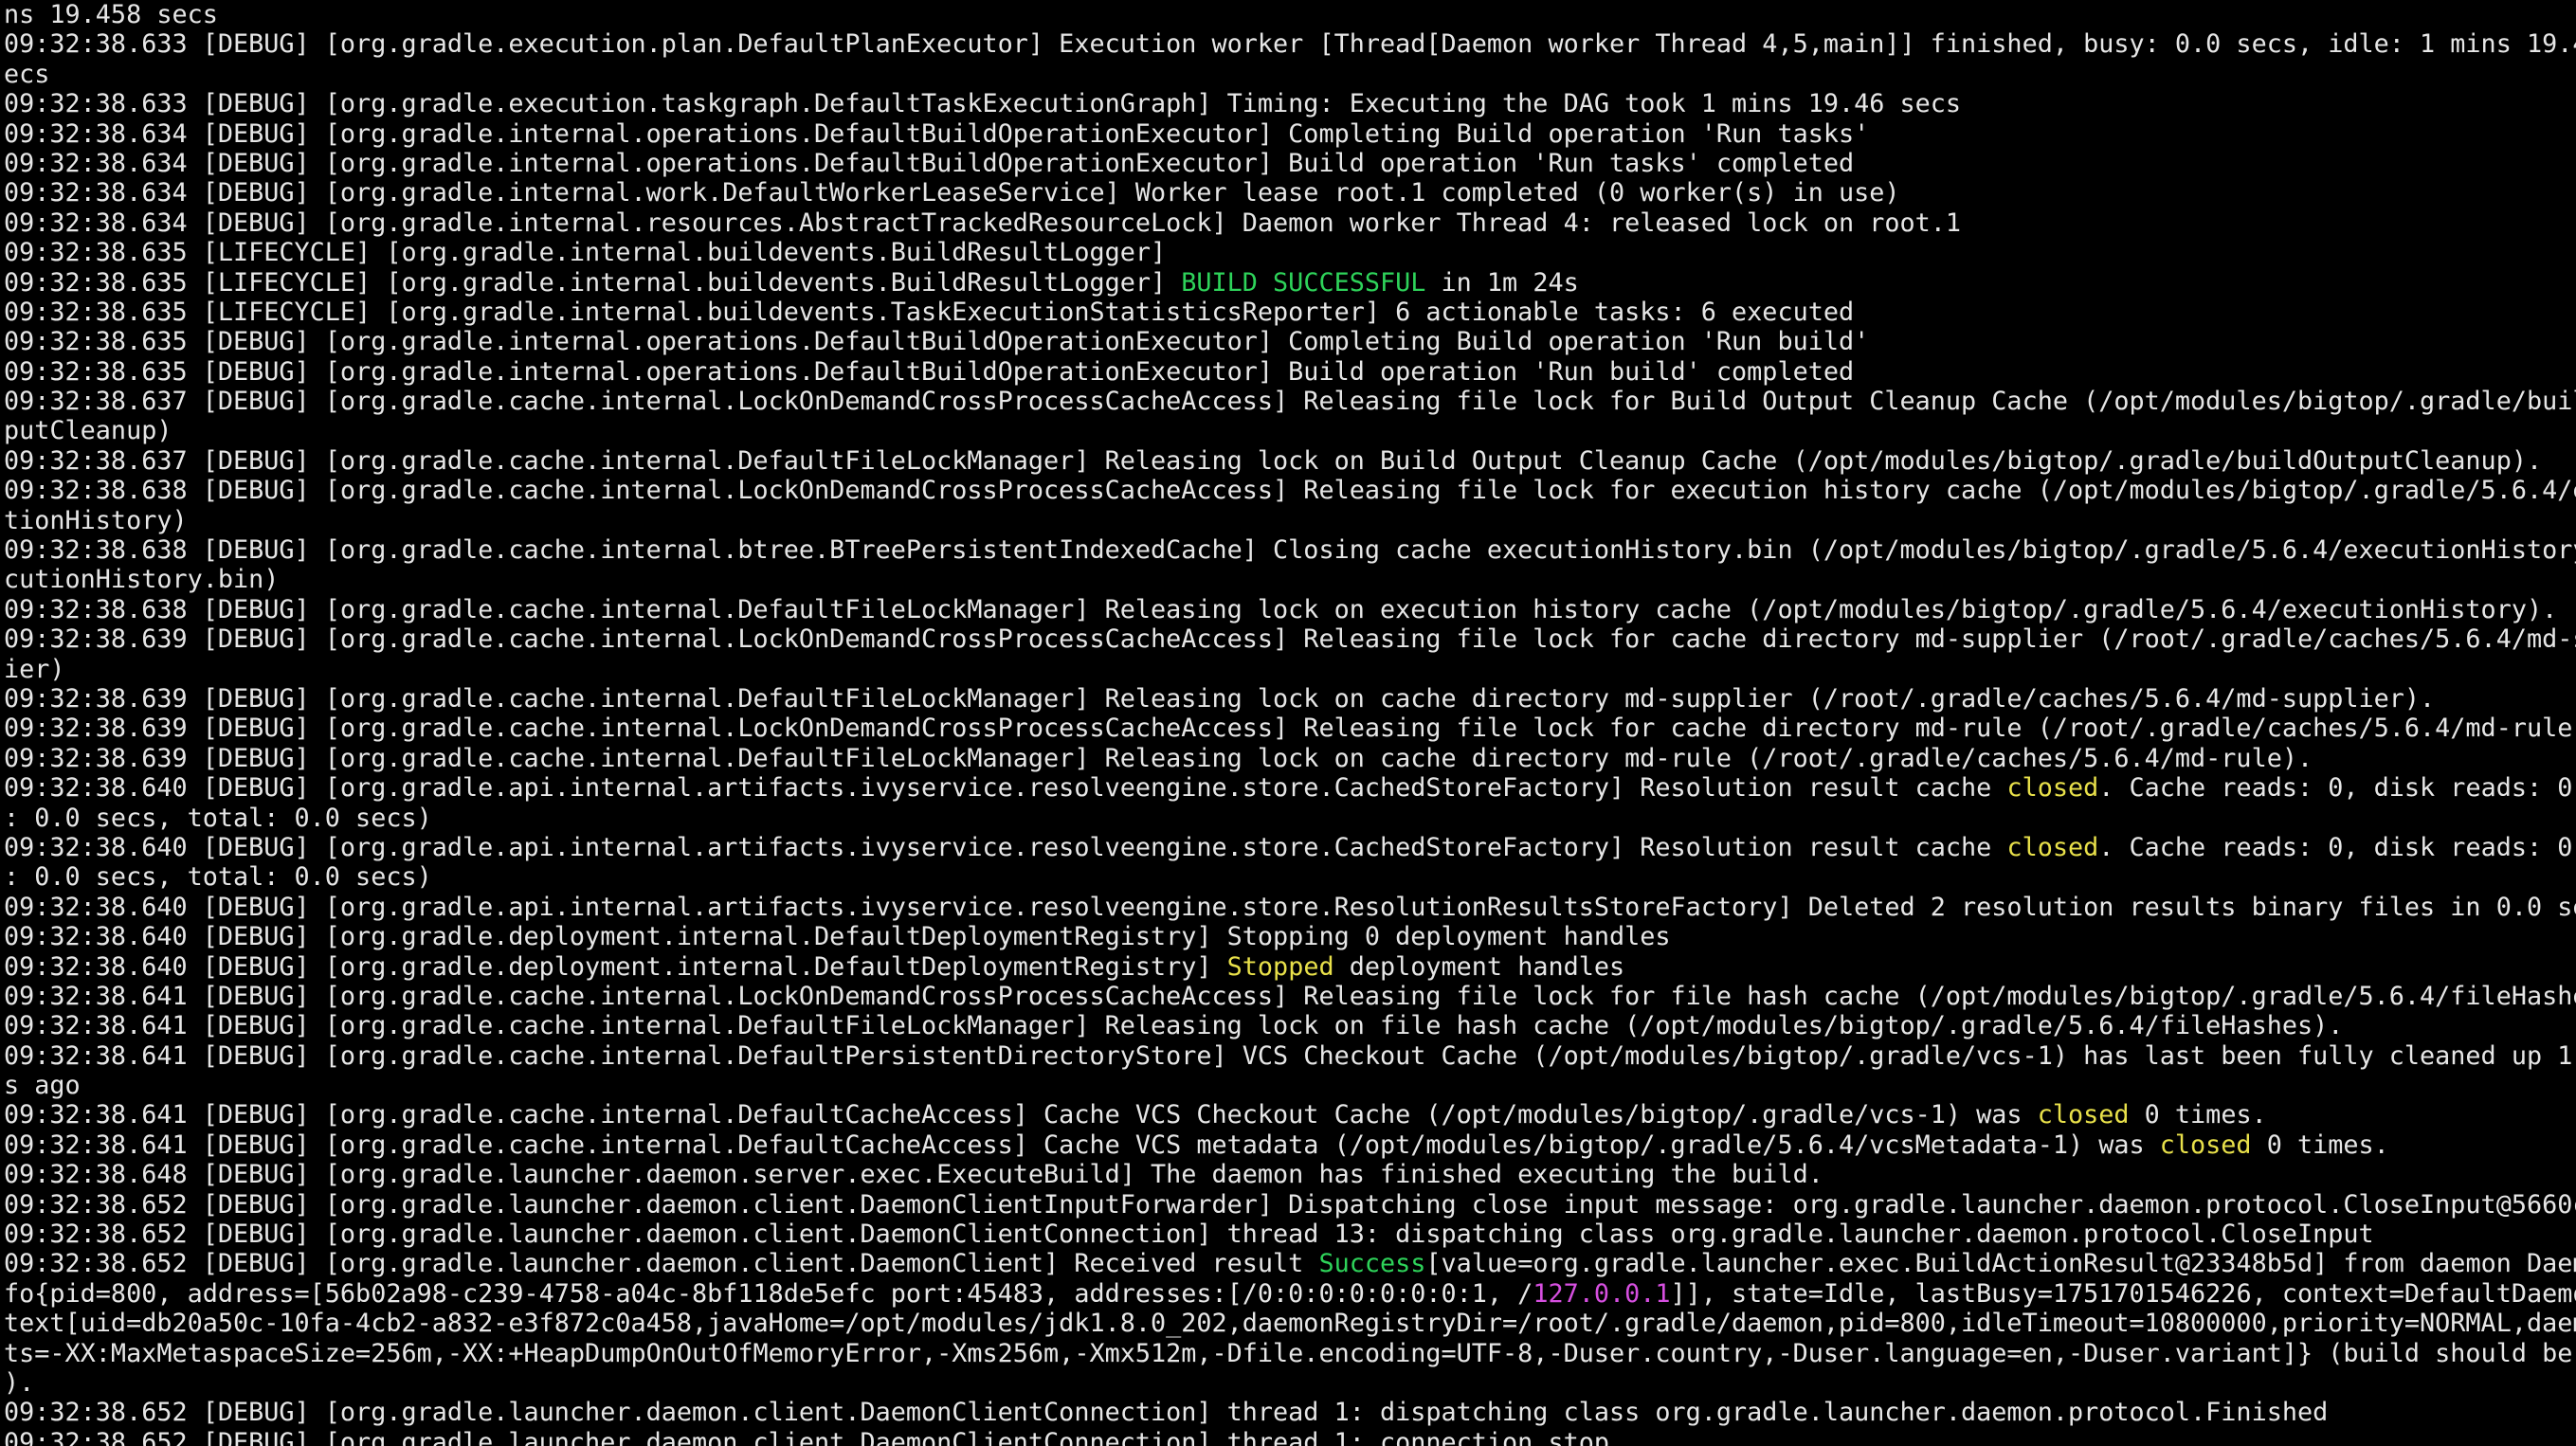 The width and height of the screenshot is (2576, 1446). Describe the element at coordinates (27, 74) in the screenshot. I see `log-text: ecs` at that location.